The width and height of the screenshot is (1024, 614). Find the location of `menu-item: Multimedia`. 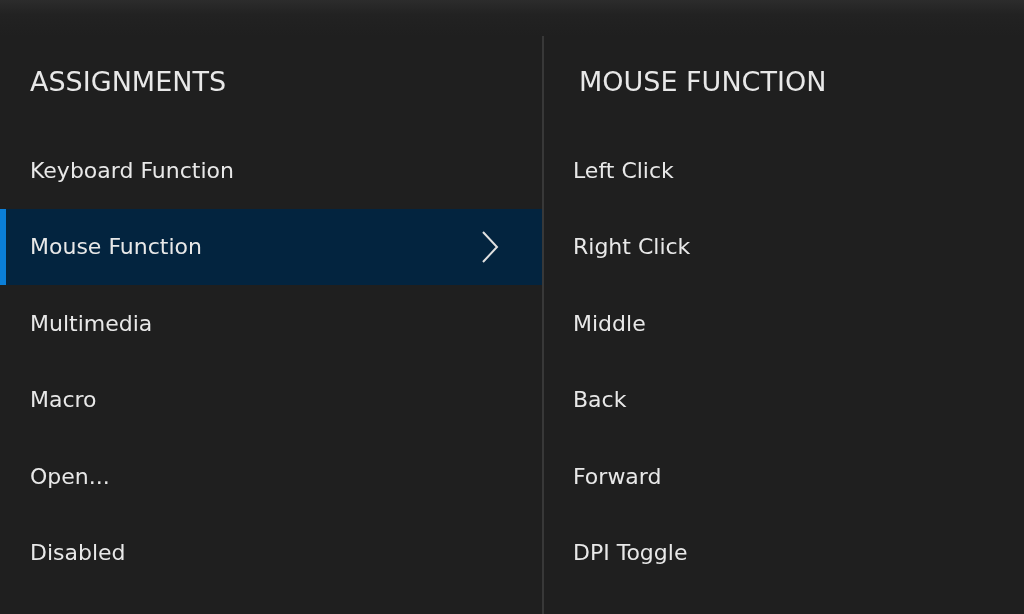

menu-item: Multimedia is located at coordinates (271, 323).